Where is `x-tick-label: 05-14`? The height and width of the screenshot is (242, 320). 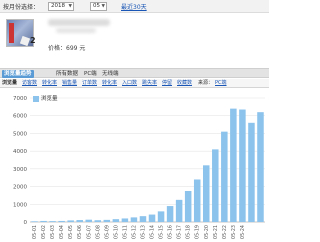 x-tick-label: 05-14 is located at coordinates (153, 232).